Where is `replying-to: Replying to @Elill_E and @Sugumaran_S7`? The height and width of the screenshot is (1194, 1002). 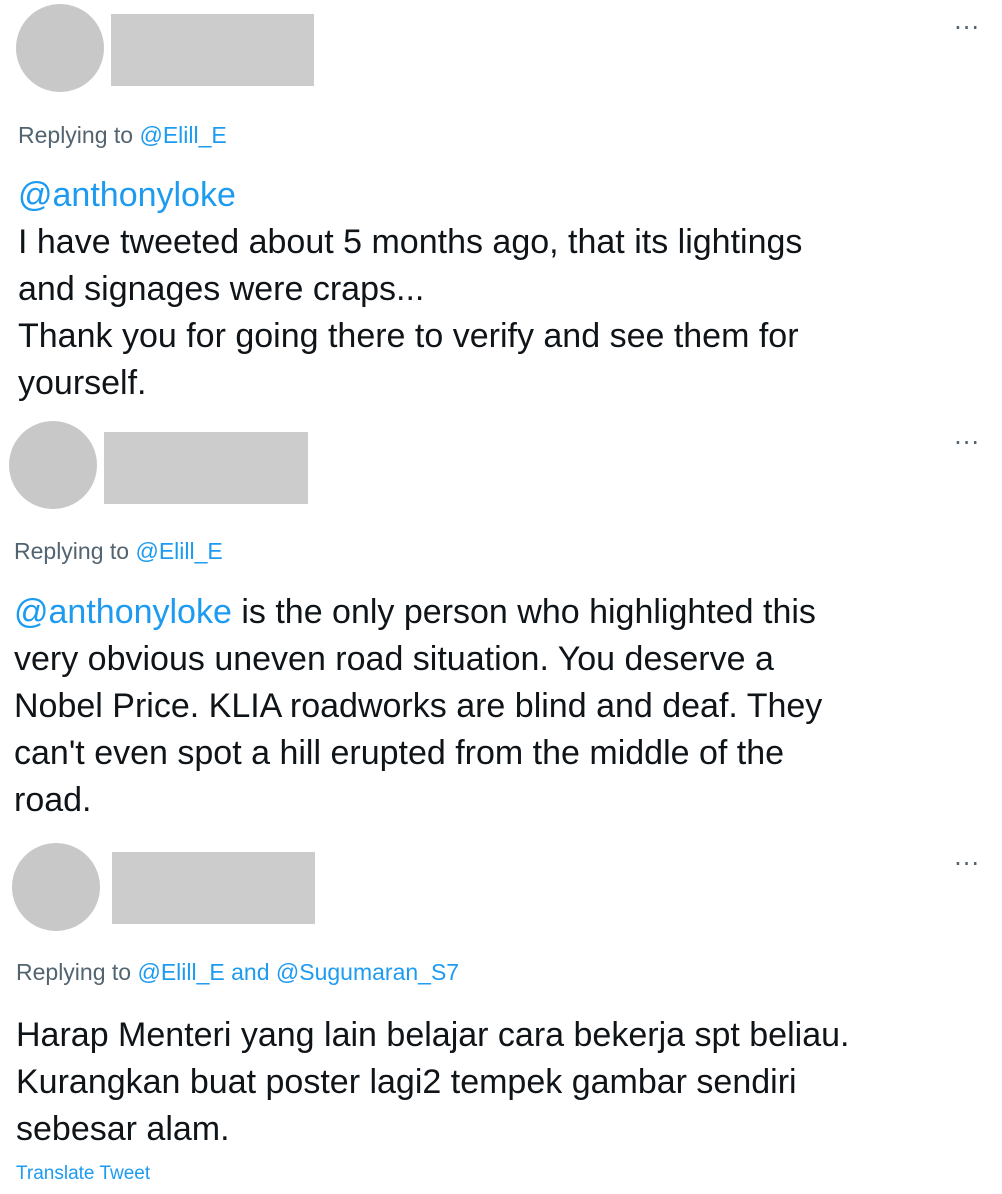 replying-to: Replying to @Elill_E and @Sugumaran_S7 is located at coordinates (237, 972).